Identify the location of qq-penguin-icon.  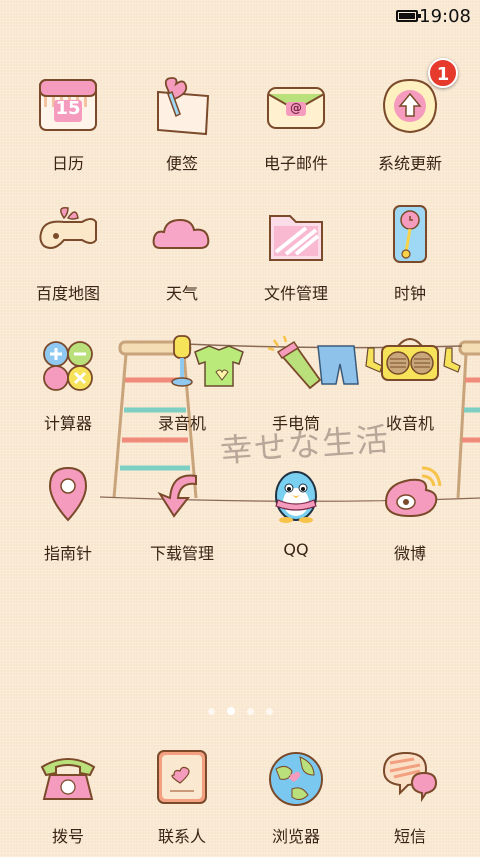
(296, 496).